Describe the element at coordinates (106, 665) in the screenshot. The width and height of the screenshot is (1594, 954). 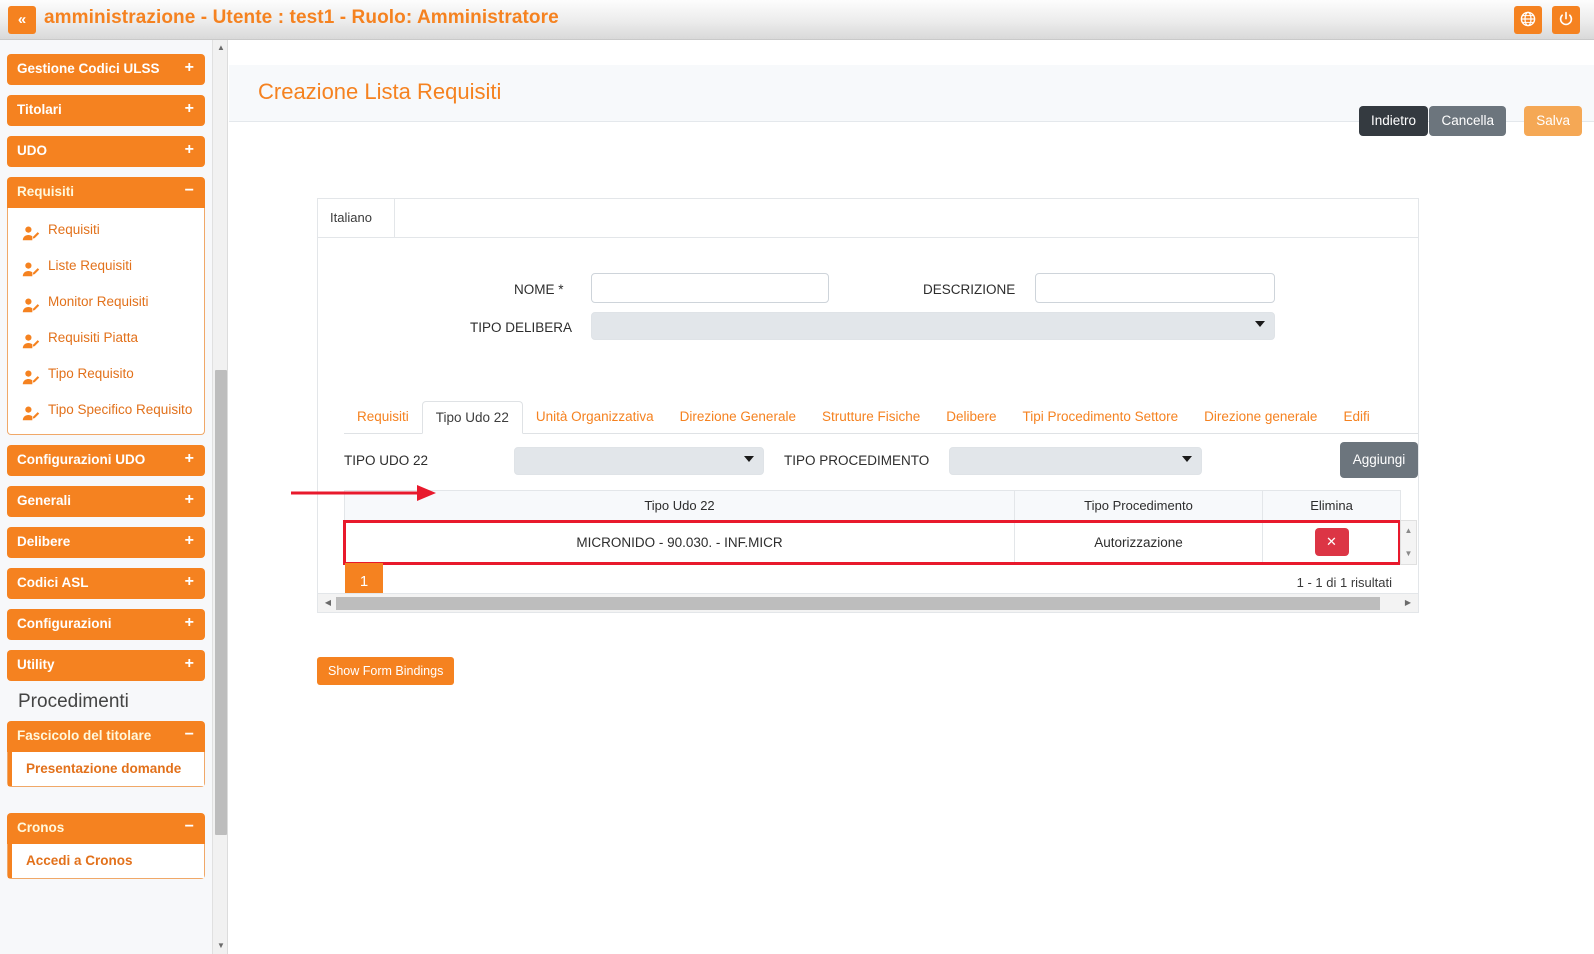
I see `sidebar-group-utility: Utility +` at that location.